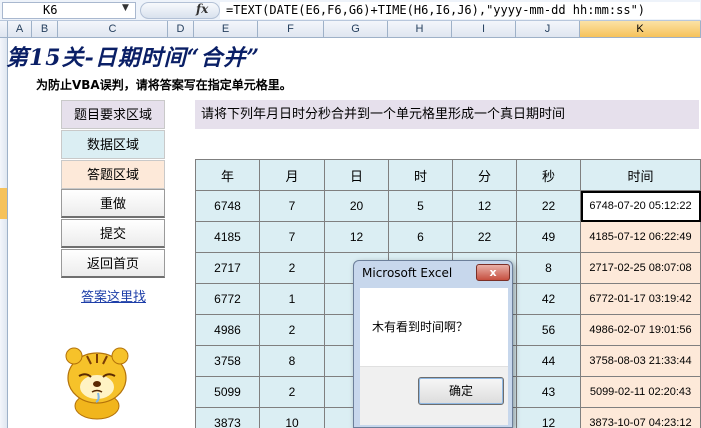  What do you see at coordinates (227, 175) in the screenshot?
I see `header-year: 年` at bounding box center [227, 175].